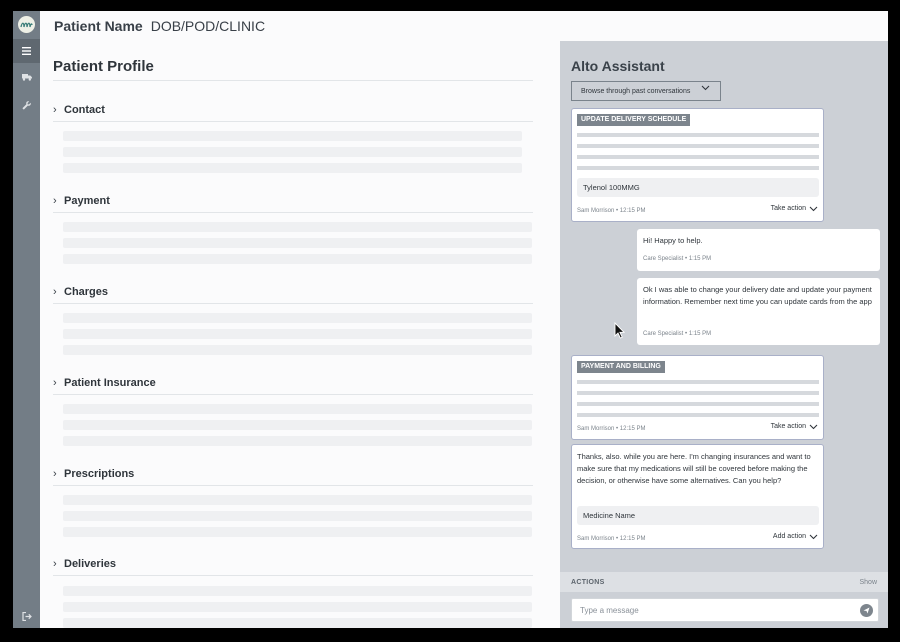  Describe the element at coordinates (698, 515) in the screenshot. I see `medicine-chip: Medicine Name` at that location.